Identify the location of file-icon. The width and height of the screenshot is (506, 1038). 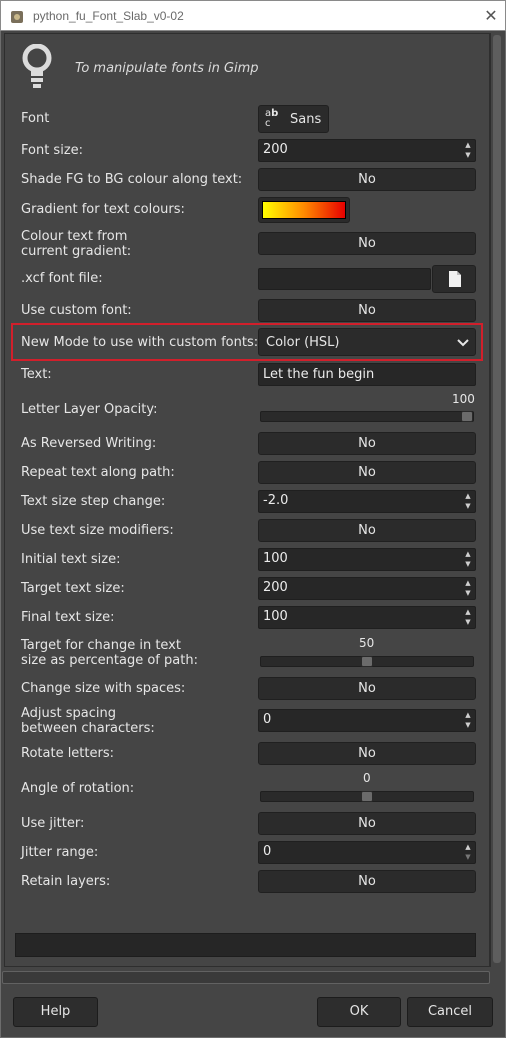
(455, 279).